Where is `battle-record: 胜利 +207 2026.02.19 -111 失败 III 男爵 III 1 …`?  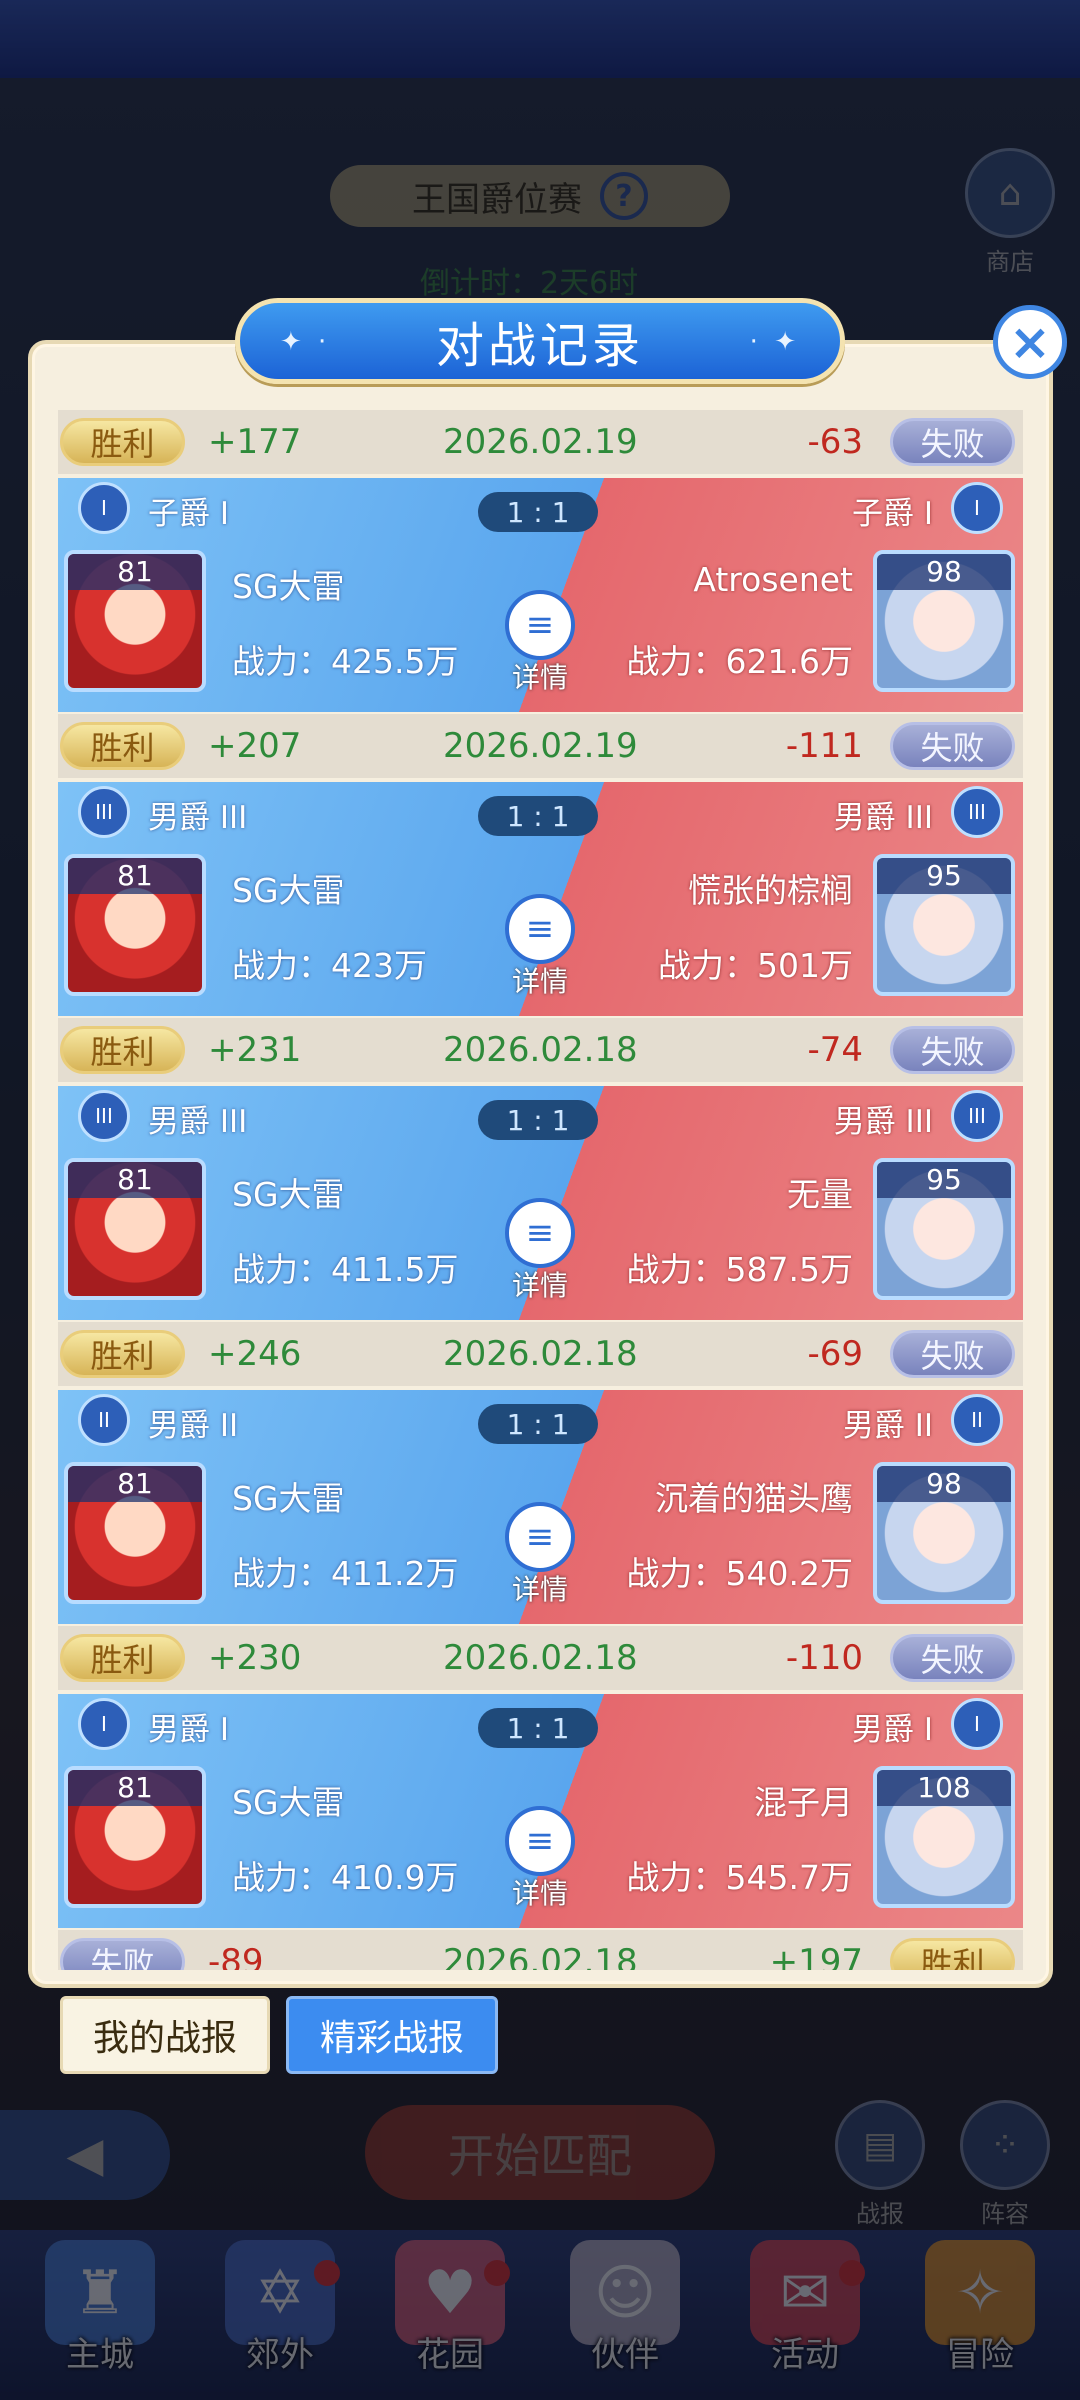 battle-record: 胜利 +207 2026.02.19 -111 失败 III 男爵 III 1 … is located at coordinates (540, 866).